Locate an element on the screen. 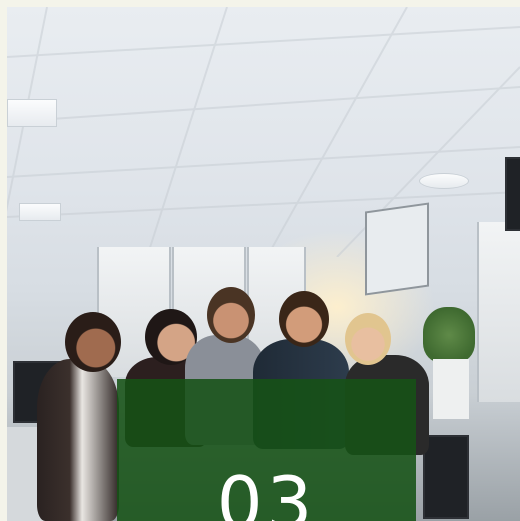  office-plant is located at coordinates (449, 335).